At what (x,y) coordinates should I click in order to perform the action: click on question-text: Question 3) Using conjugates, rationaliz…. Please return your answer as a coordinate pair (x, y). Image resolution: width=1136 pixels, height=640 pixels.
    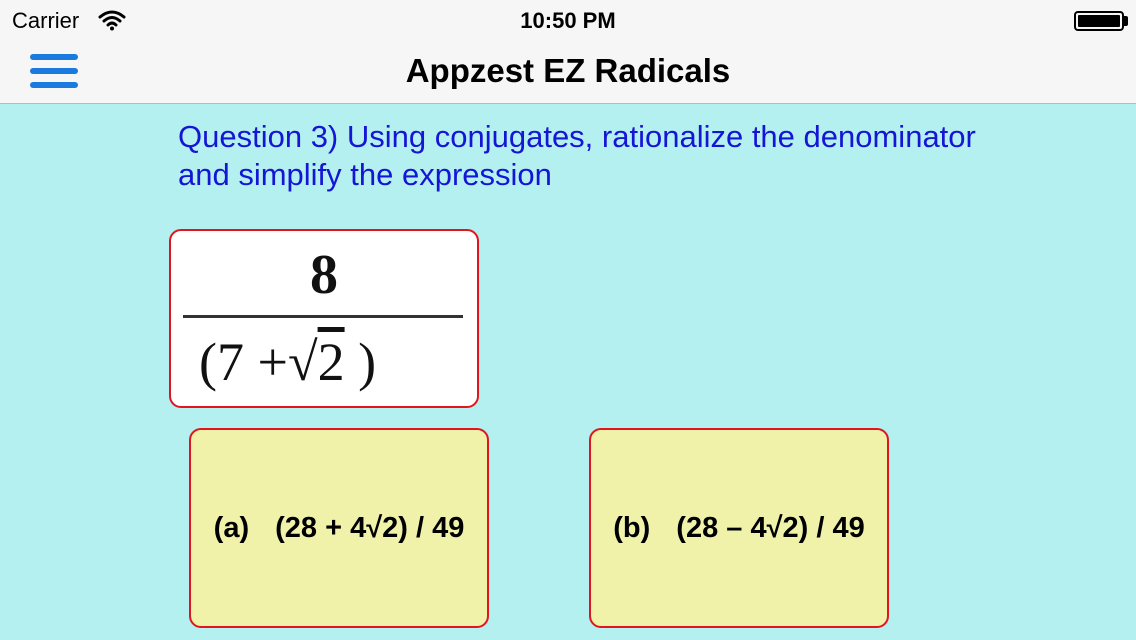
    Looking at the image, I should click on (628, 156).